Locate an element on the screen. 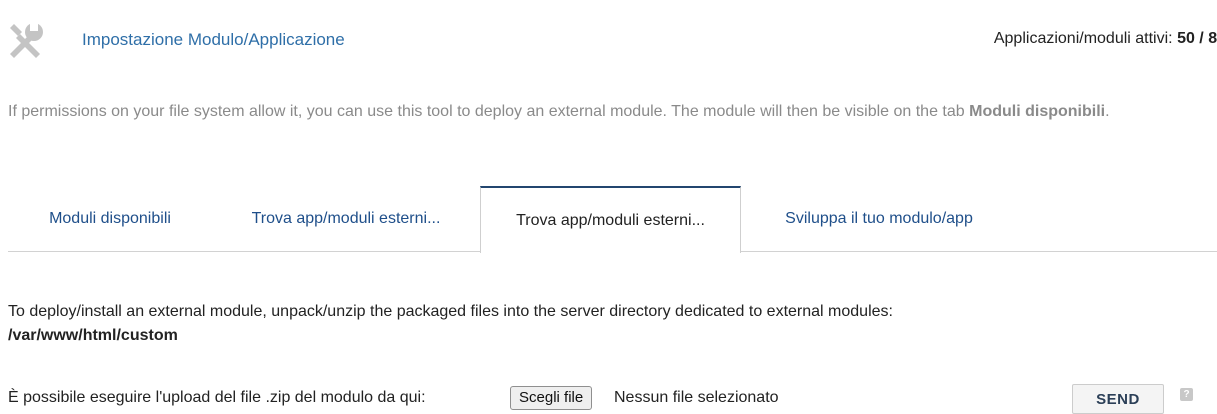 This screenshot has width=1217, height=414. choose-file-button: Scegli file is located at coordinates (551, 398).